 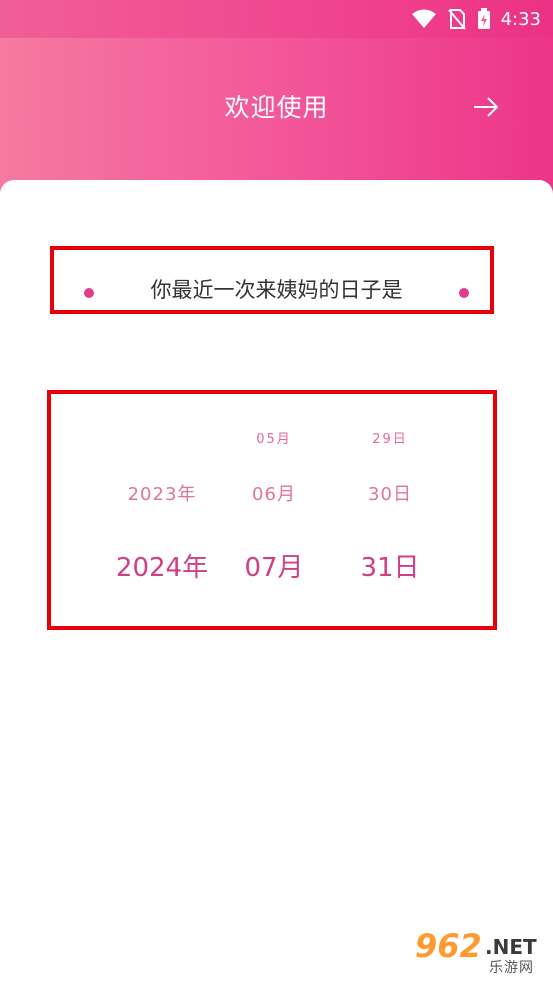 What do you see at coordinates (274, 565) in the screenshot?
I see `picker-month-selected: 07月` at bounding box center [274, 565].